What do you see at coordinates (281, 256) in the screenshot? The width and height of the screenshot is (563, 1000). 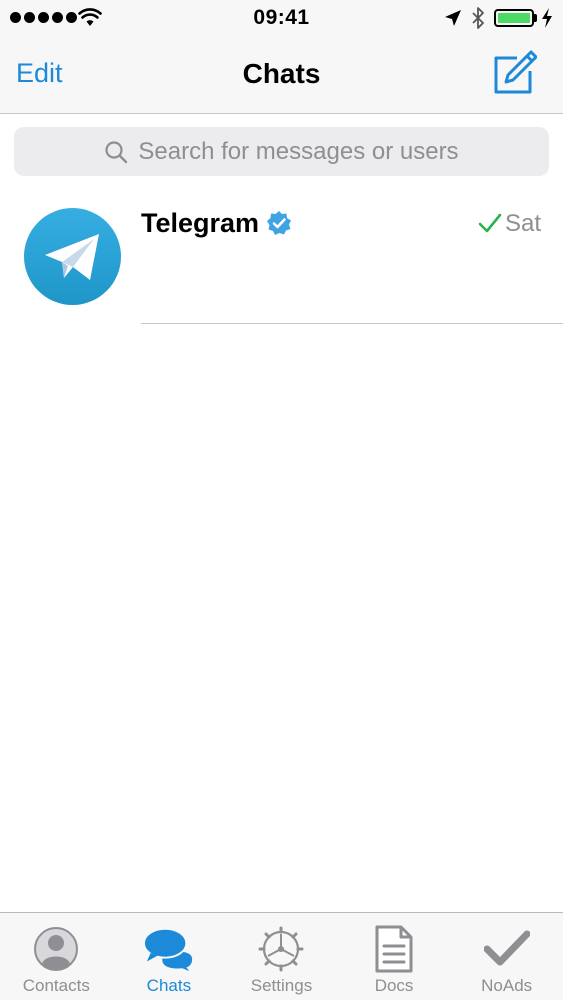 I see `chat-list-item: Telegram Sat` at bounding box center [281, 256].